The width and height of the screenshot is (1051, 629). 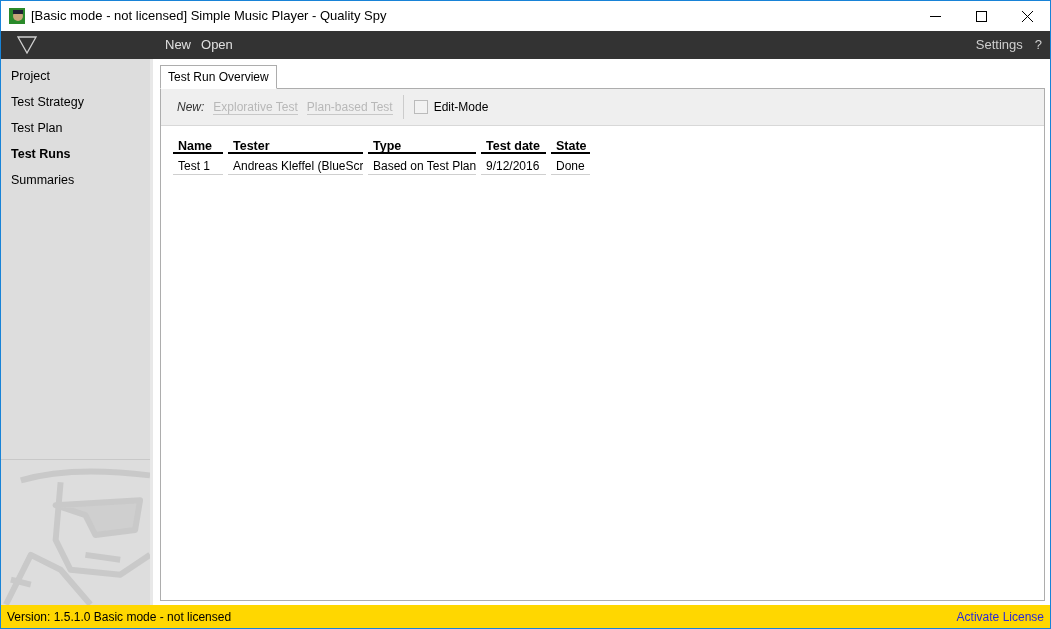 What do you see at coordinates (570, 166) in the screenshot?
I see `table-cell: Done` at bounding box center [570, 166].